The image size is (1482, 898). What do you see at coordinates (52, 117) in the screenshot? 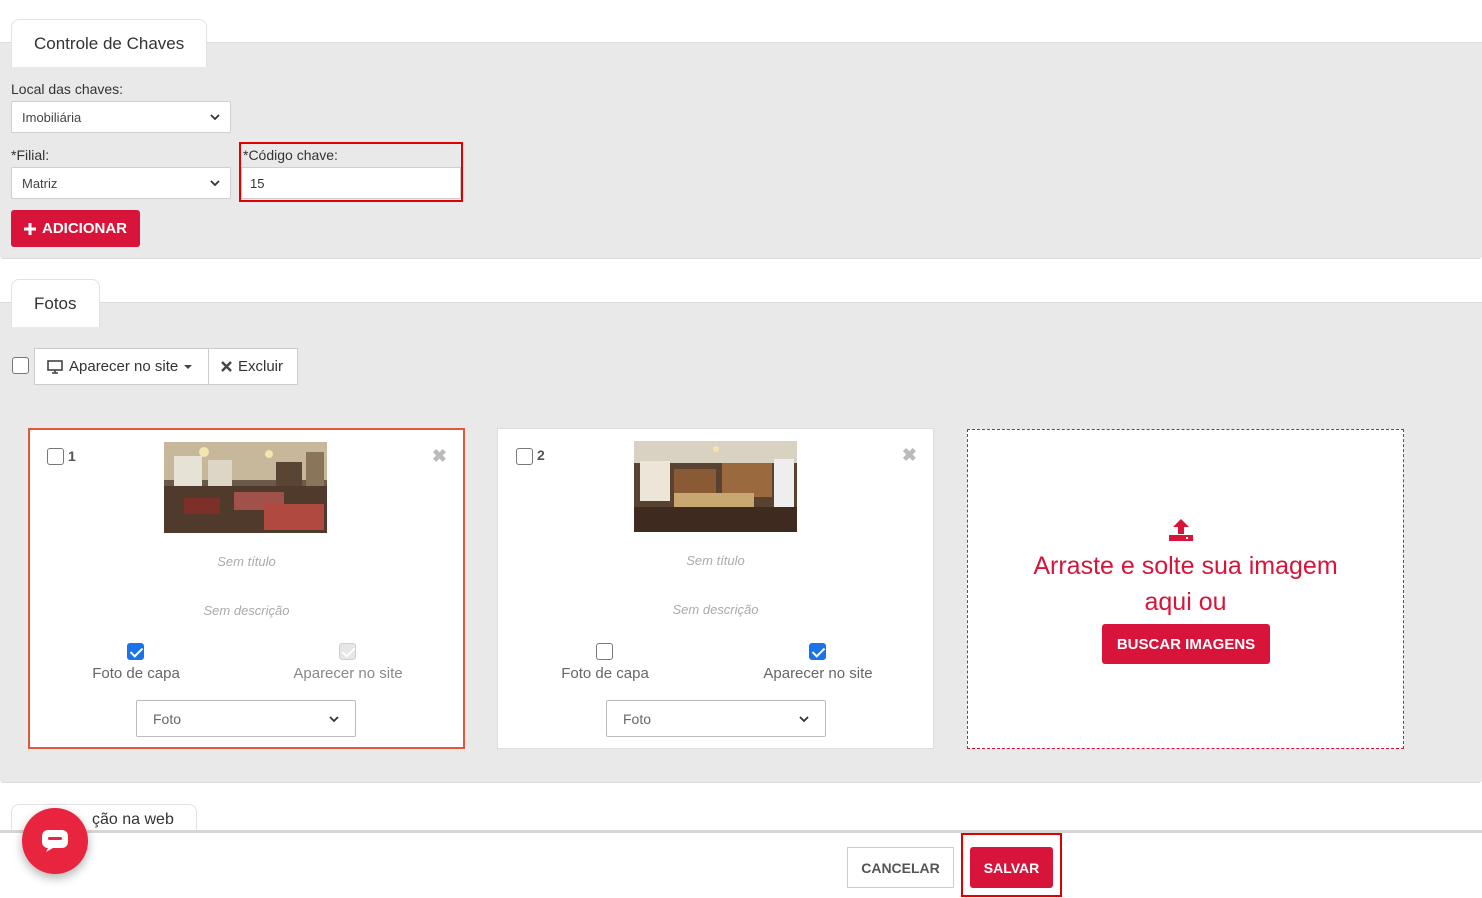
I see `local-select-value: Imobiliária` at bounding box center [52, 117].